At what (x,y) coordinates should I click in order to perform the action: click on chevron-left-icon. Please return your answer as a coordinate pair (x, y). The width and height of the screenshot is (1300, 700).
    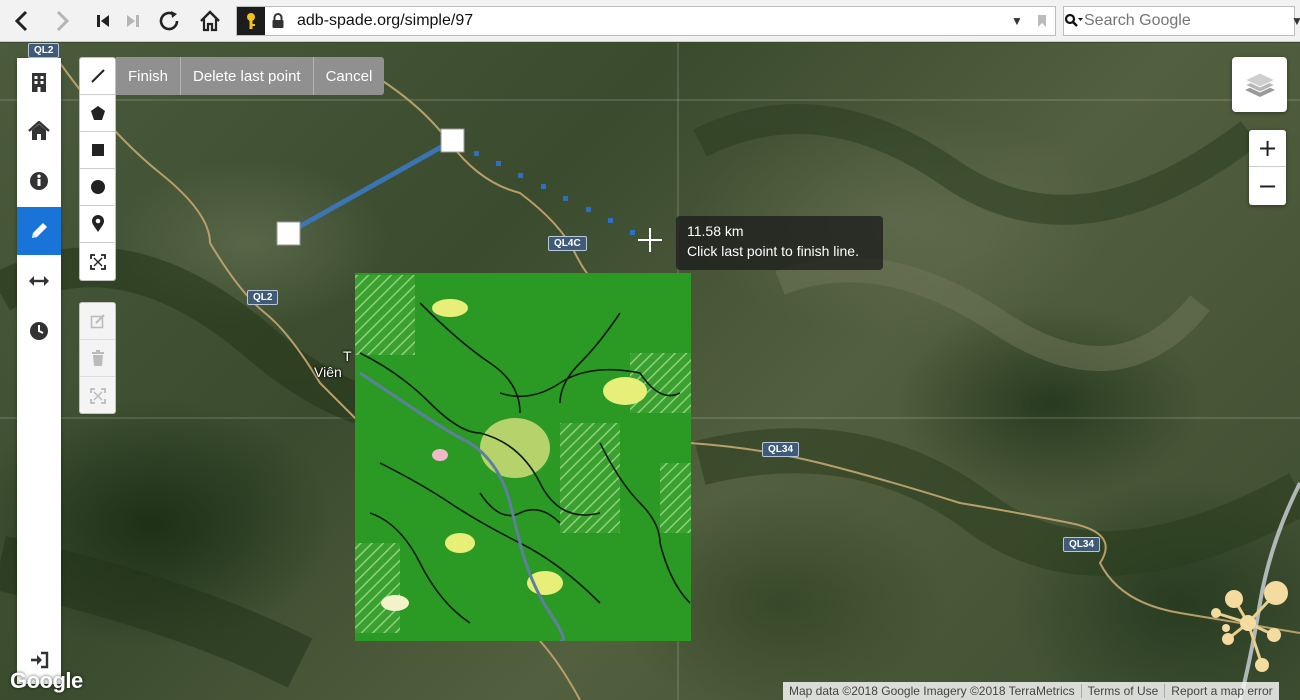
    Looking at the image, I should click on (21, 21).